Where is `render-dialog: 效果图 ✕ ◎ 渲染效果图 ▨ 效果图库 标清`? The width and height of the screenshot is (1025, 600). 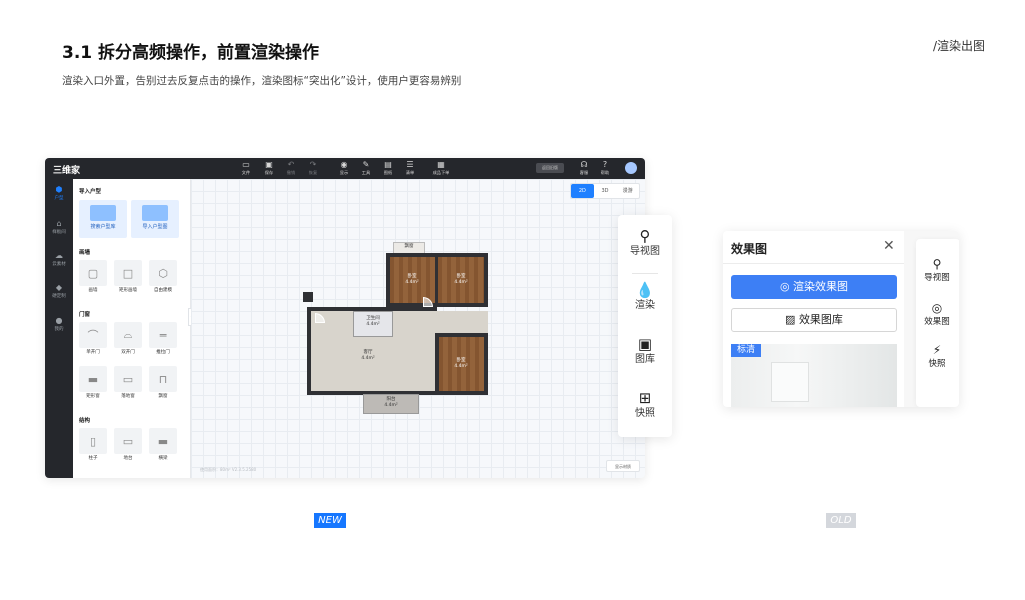 render-dialog: 效果图 ✕ ◎ 渲染效果图 ▨ 效果图库 标清 is located at coordinates (813, 319).